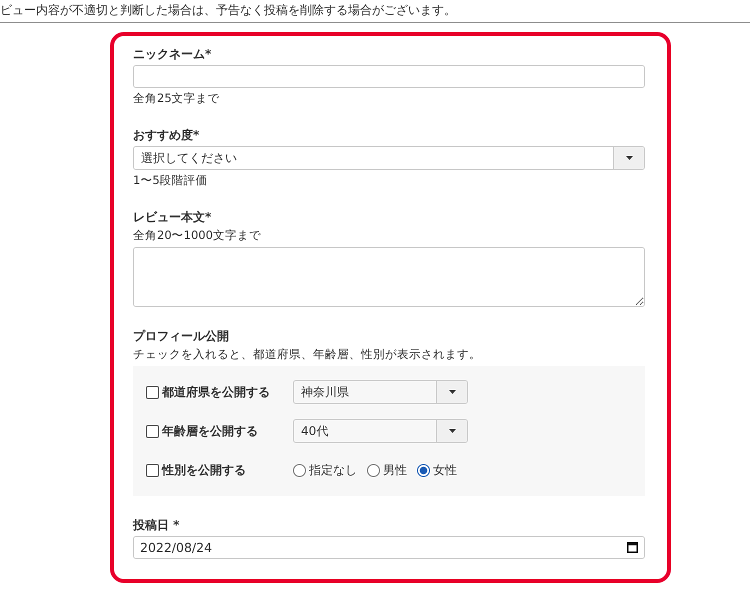 This screenshot has height=600, width=750. What do you see at coordinates (380, 431) in the screenshot?
I see `dropdown: 40代` at bounding box center [380, 431].